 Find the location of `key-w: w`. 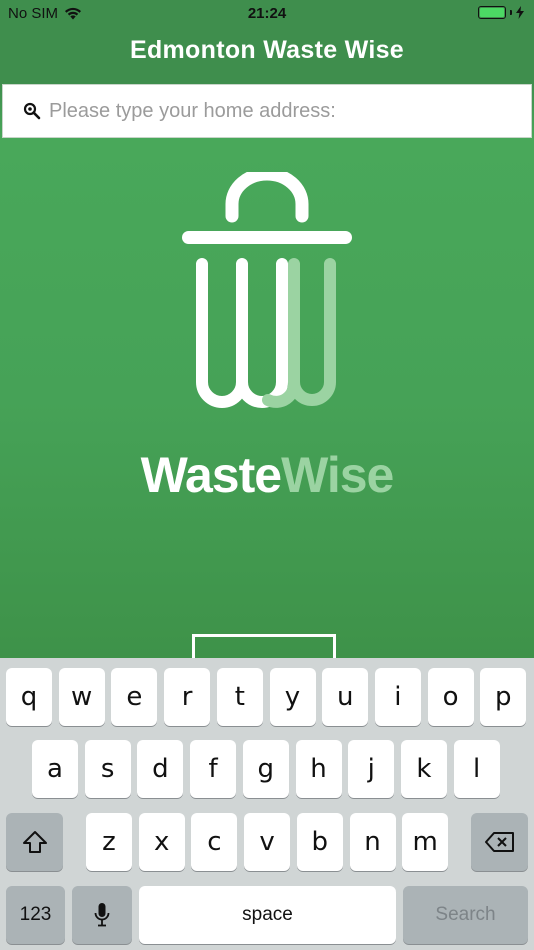

key-w: w is located at coordinates (81, 697).